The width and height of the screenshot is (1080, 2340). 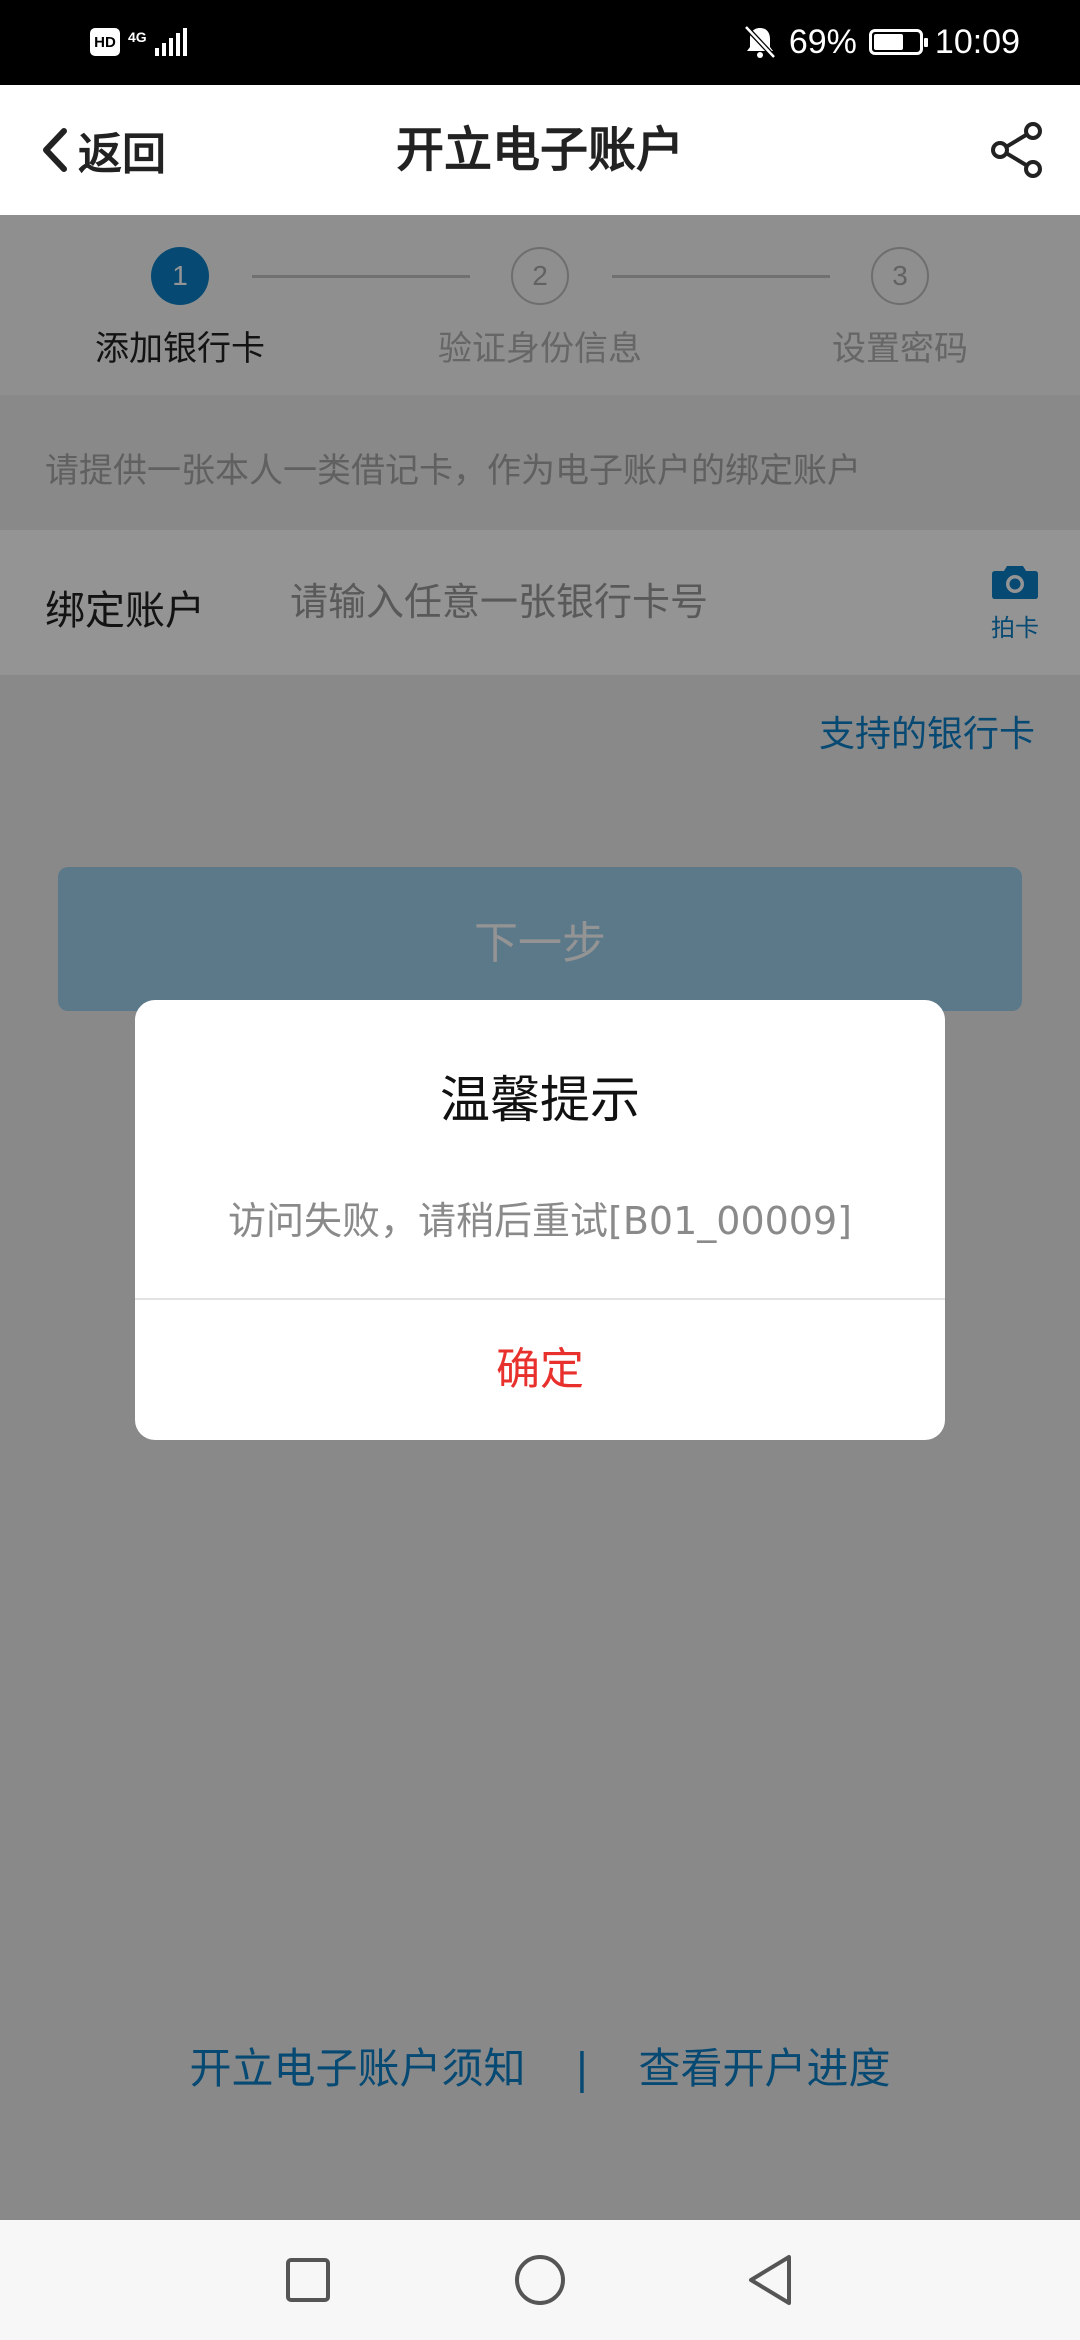 What do you see at coordinates (105, 42) in the screenshot?
I see `hd-icon: HD` at bounding box center [105, 42].